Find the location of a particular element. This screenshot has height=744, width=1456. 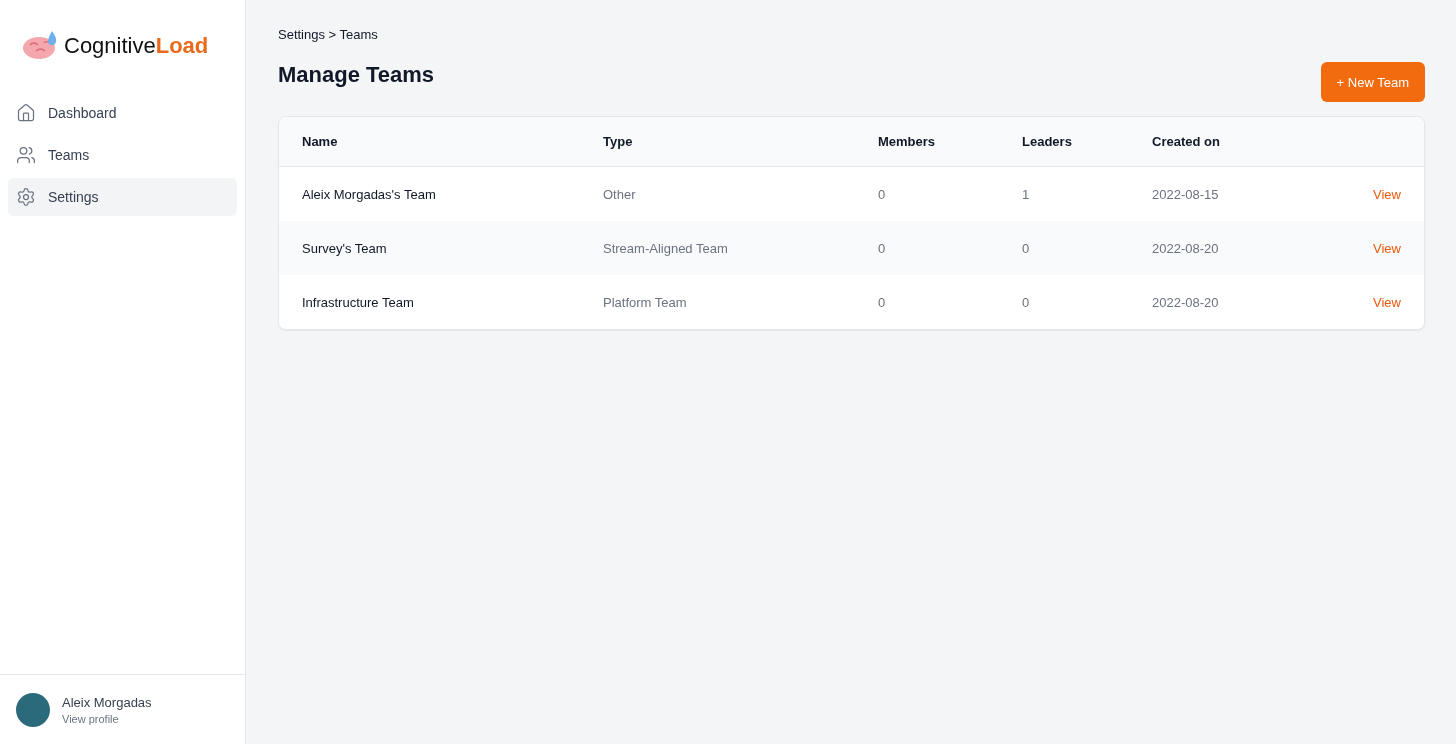

nav-item: Teams is located at coordinates (122, 155).